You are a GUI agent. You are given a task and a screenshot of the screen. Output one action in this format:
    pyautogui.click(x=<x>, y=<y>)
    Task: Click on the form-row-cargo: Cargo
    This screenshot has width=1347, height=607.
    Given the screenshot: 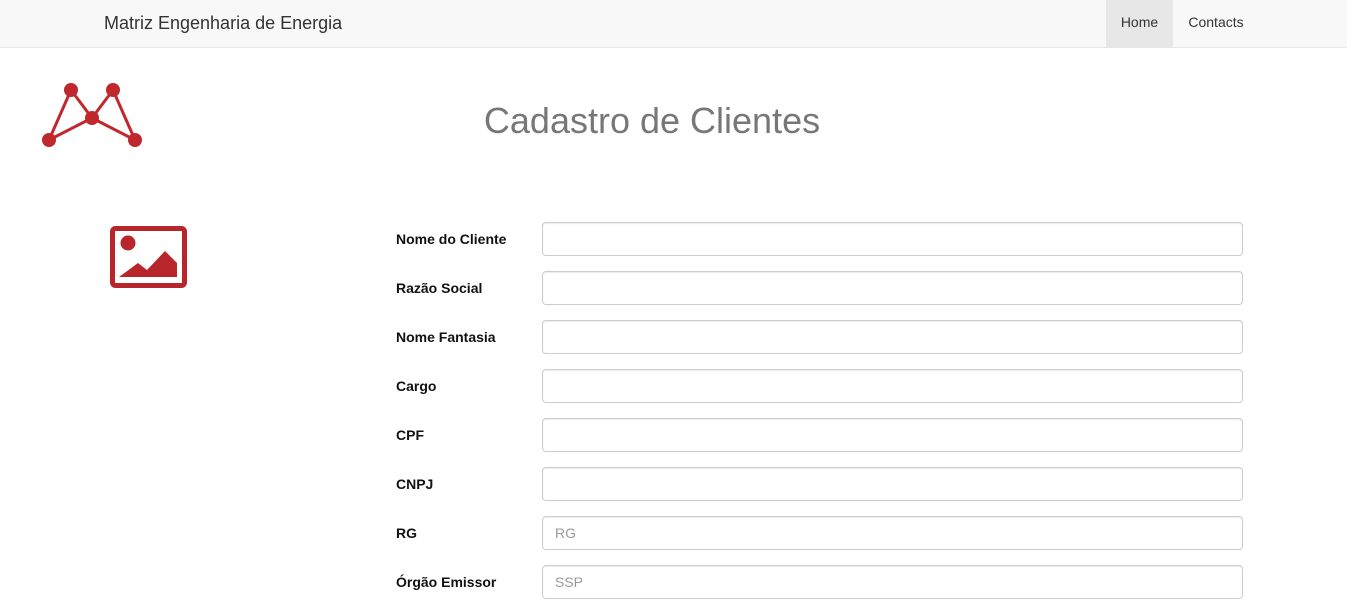 What is the action you would take?
    pyautogui.click(x=820, y=386)
    